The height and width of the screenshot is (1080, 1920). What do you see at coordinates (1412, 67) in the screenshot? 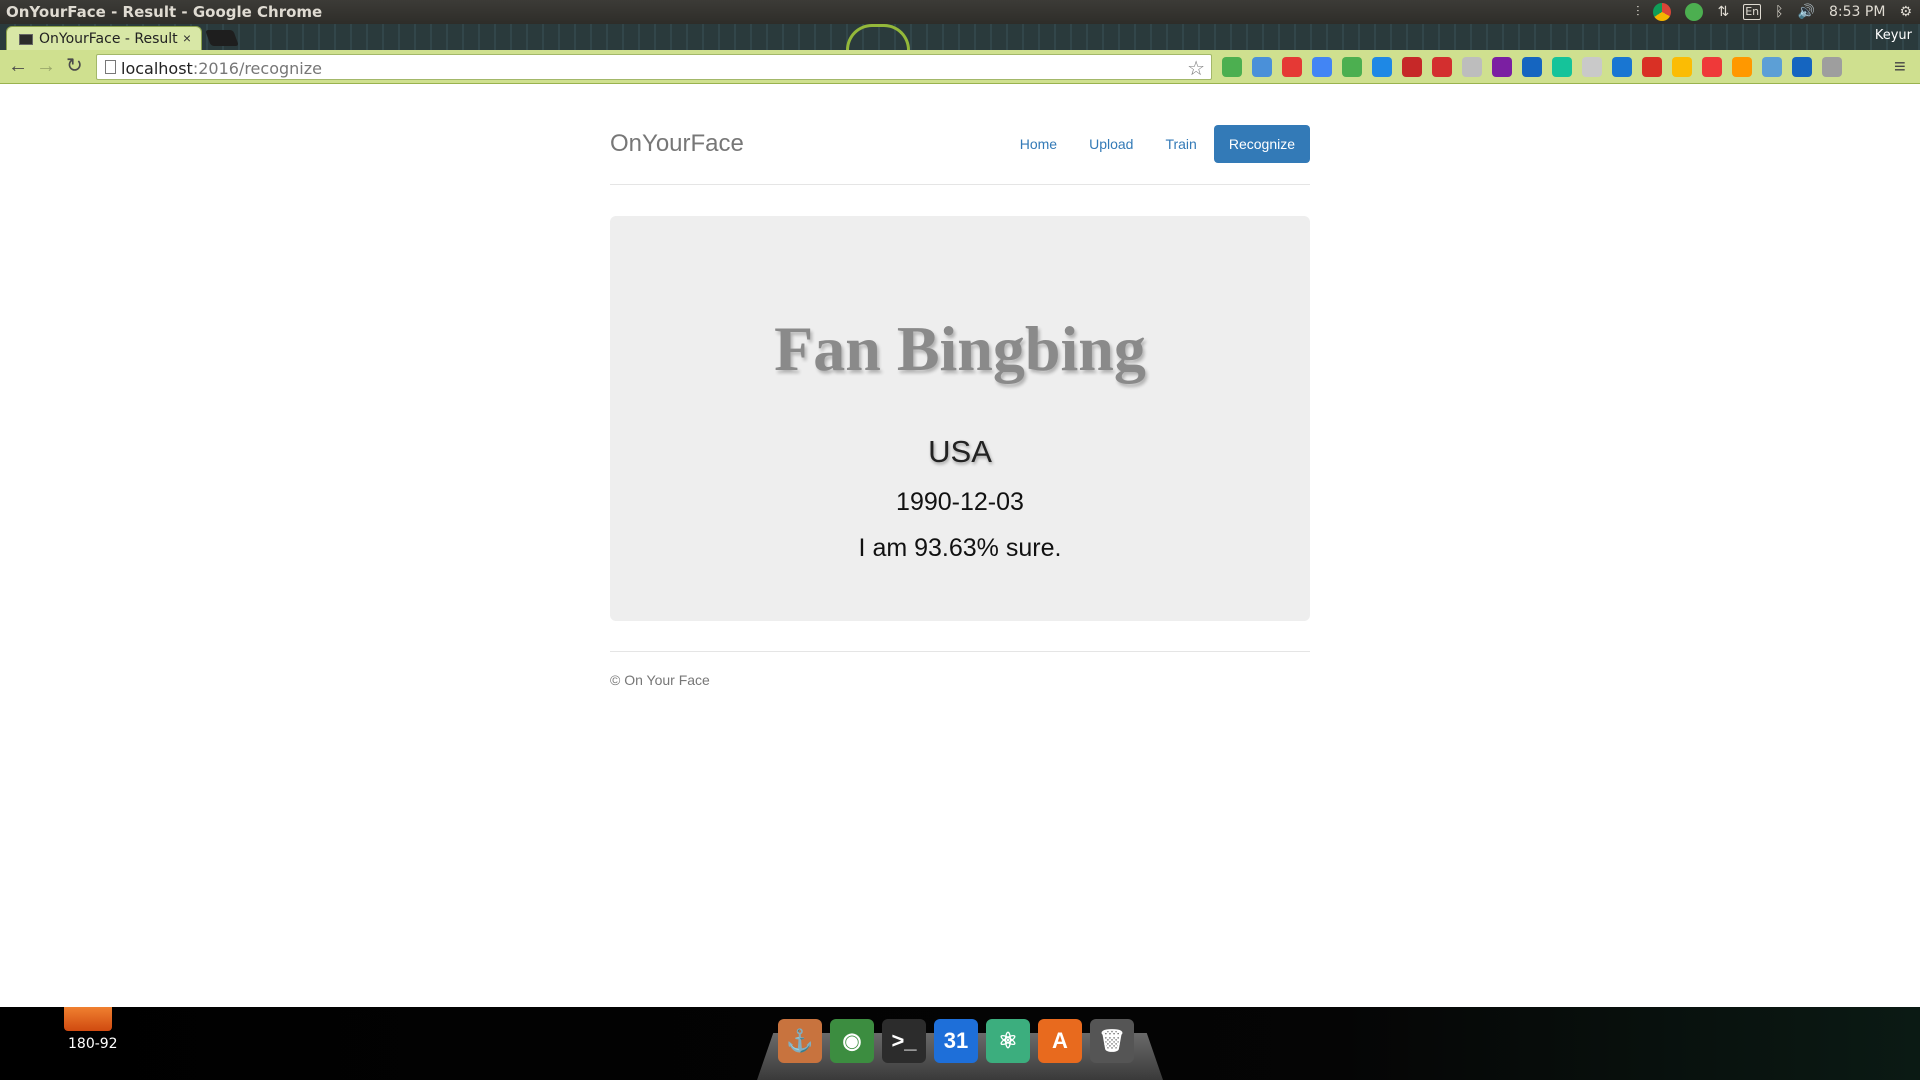
I see `couch-icon` at bounding box center [1412, 67].